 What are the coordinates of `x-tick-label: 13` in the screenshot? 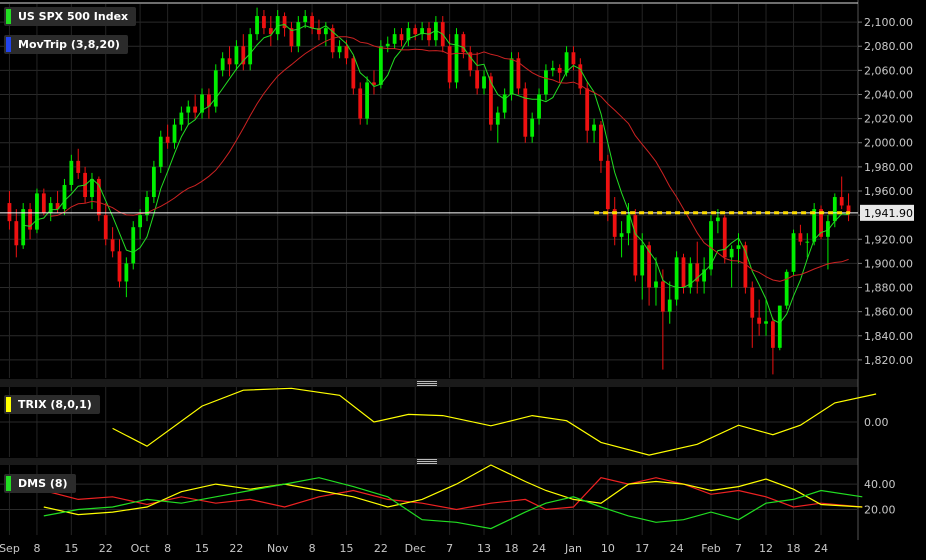 It's located at (484, 548).